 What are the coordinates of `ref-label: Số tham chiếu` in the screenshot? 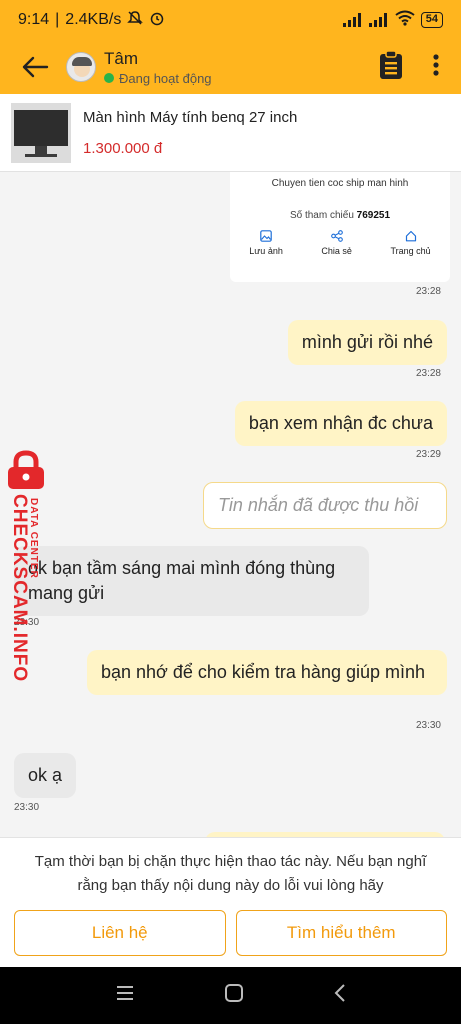 It's located at (321, 215).